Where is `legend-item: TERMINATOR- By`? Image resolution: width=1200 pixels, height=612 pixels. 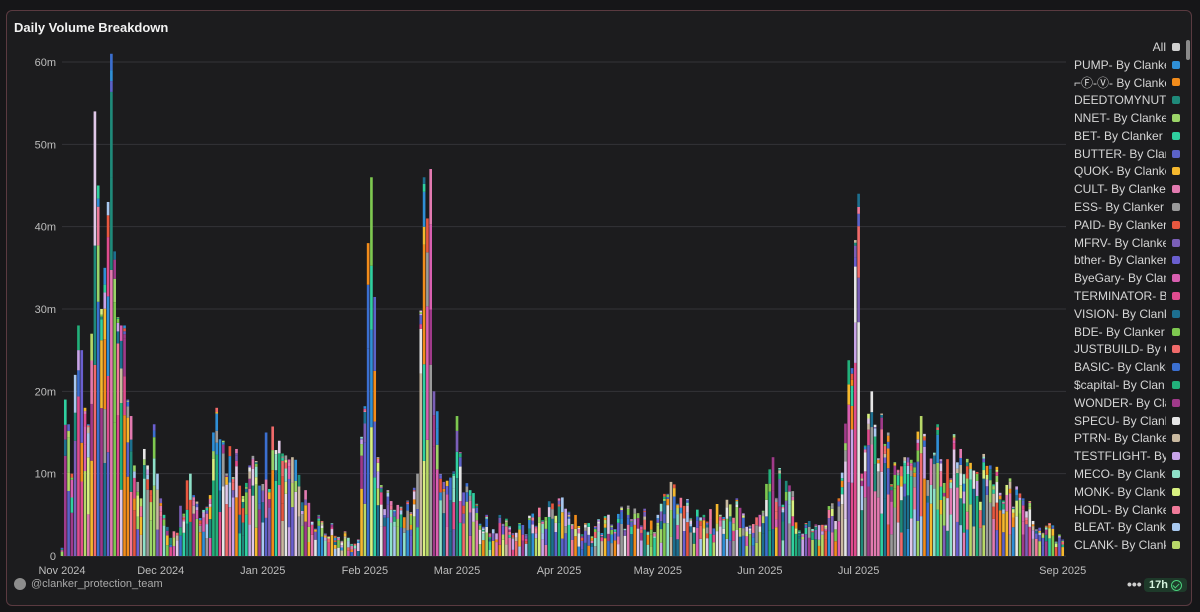
legend-item: TERMINATOR- By is located at coordinates (1124, 296).